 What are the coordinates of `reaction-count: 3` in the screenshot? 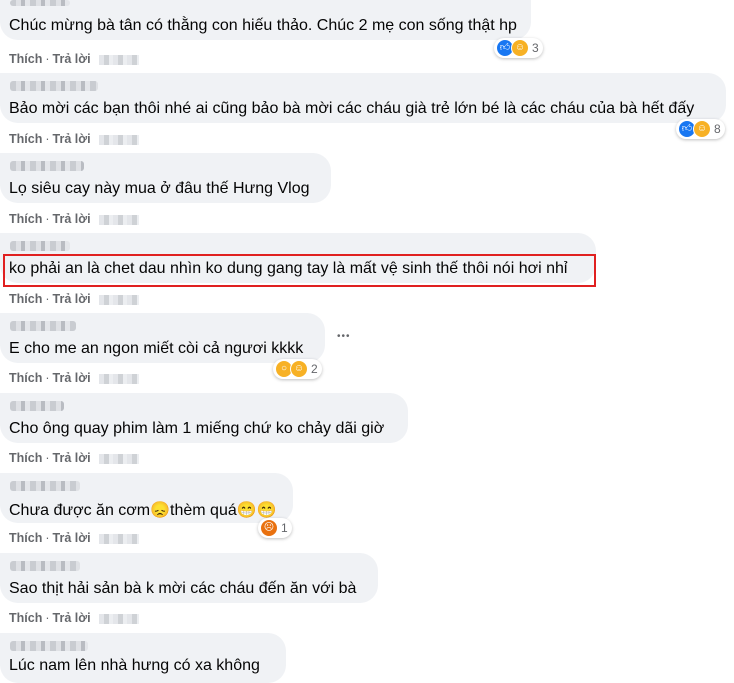 It's located at (535, 48).